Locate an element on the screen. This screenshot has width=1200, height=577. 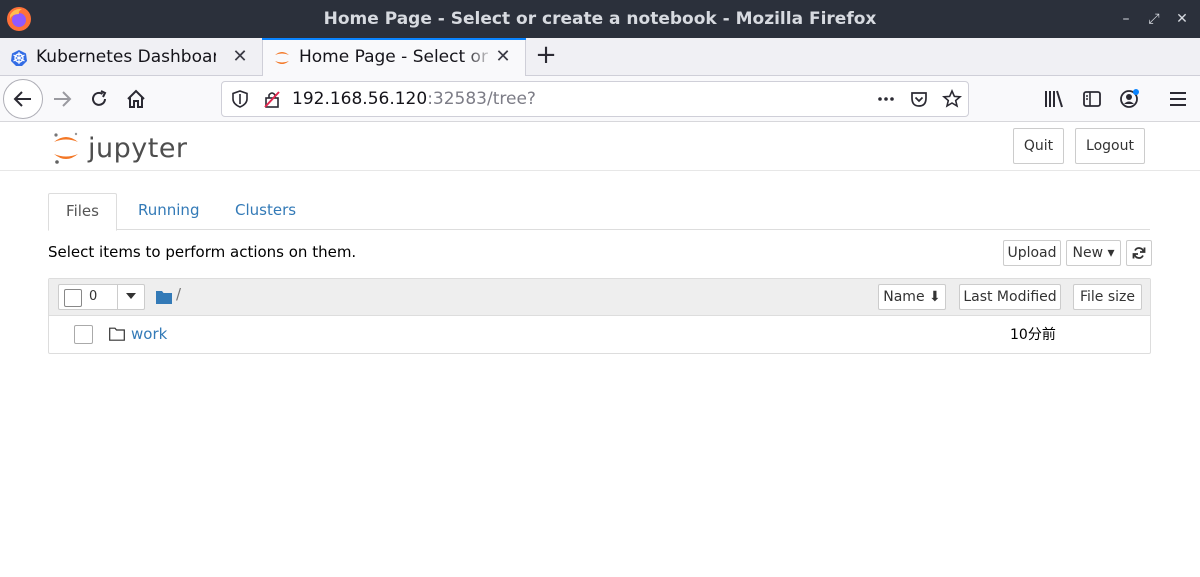
reload-button is located at coordinates (99, 99).